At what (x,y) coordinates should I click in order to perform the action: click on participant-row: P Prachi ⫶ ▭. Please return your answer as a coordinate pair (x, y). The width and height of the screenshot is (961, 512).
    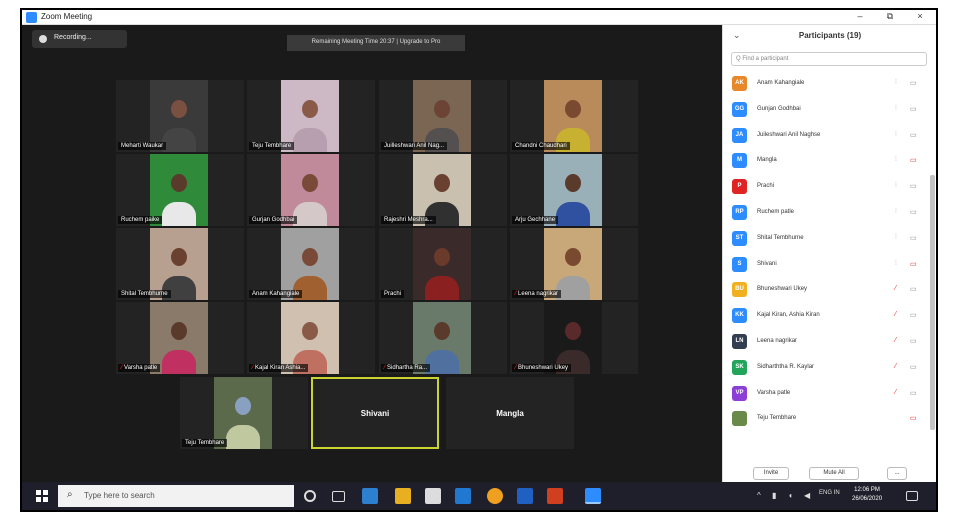
    Looking at the image, I should click on (829, 187).